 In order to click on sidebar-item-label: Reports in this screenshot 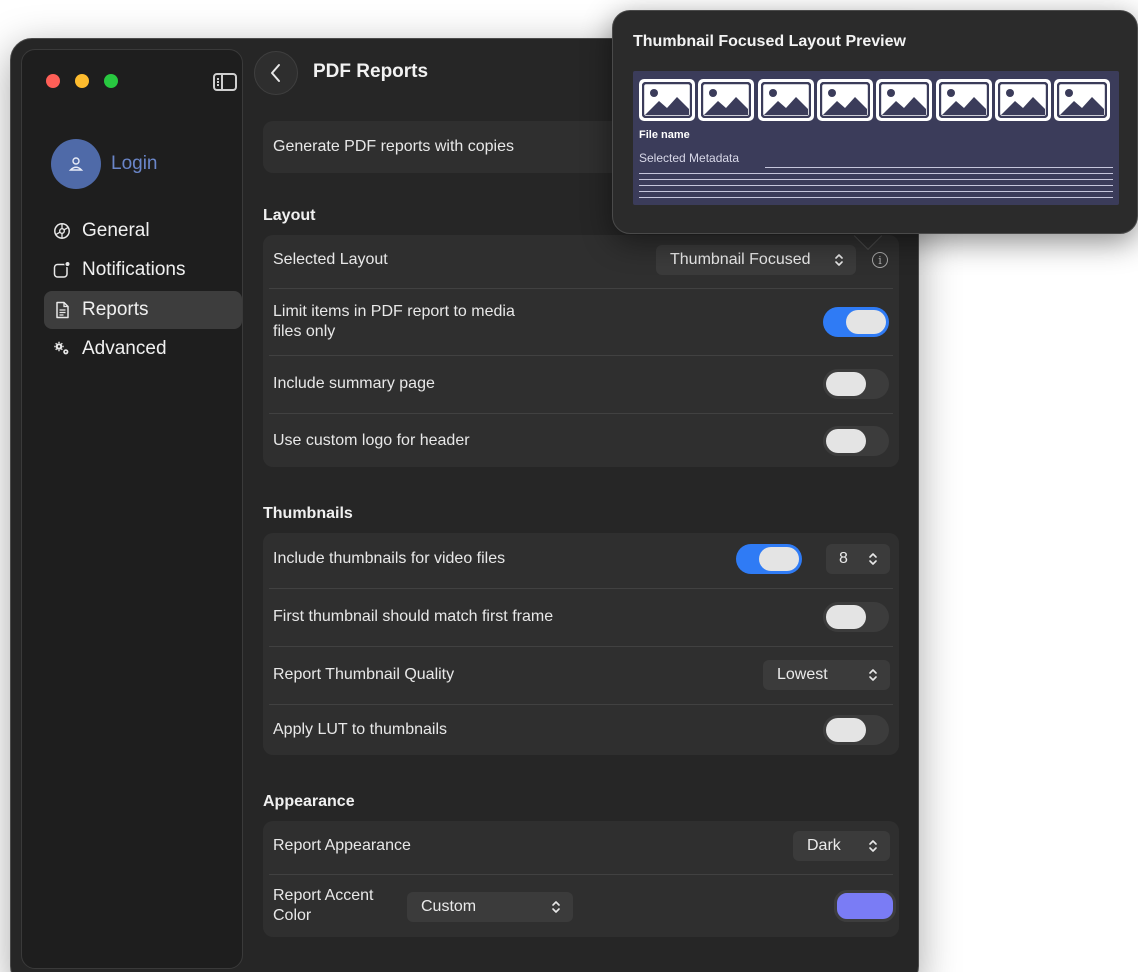, I will do `click(115, 309)`.